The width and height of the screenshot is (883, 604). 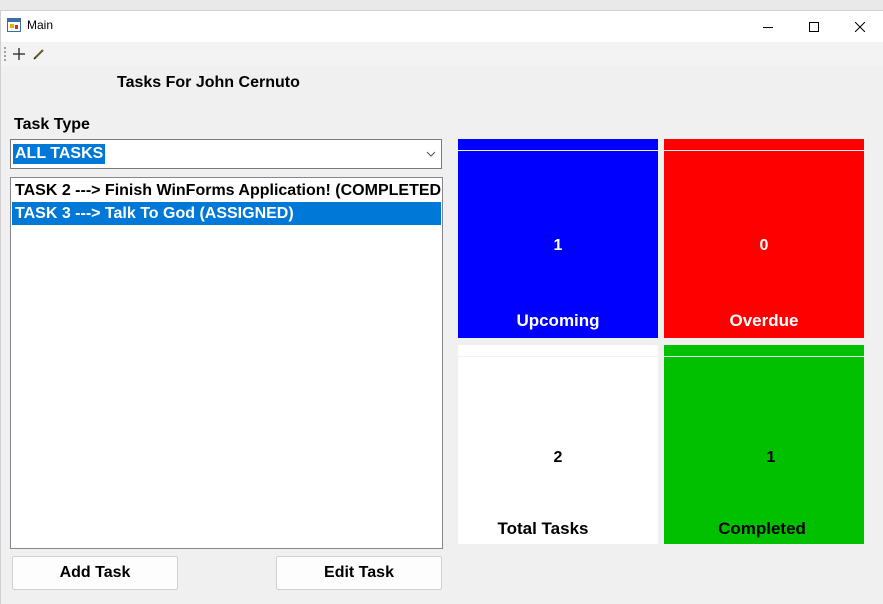 I want to click on window-title: Main, so click(x=40, y=25).